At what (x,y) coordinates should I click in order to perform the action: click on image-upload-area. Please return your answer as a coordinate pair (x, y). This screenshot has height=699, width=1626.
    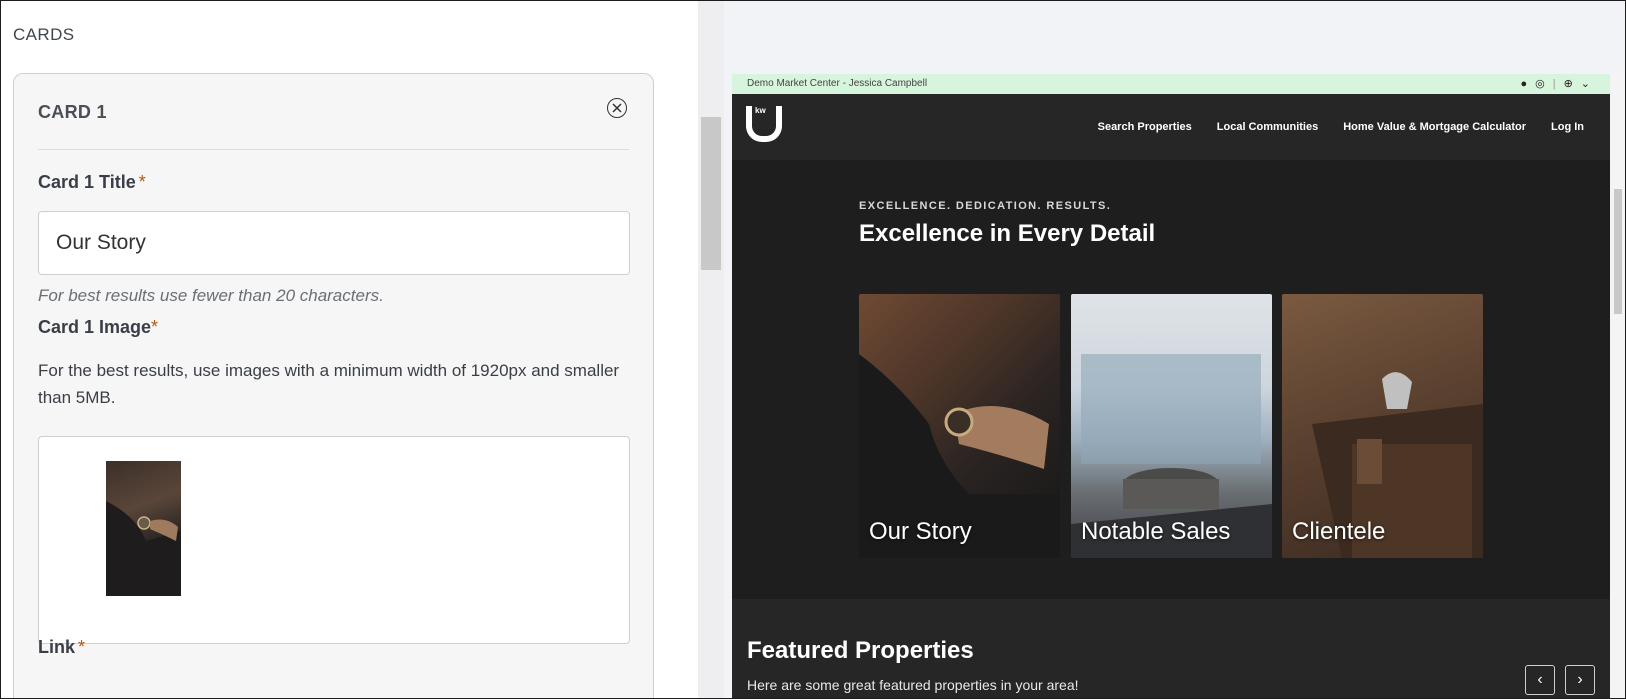
    Looking at the image, I should click on (334, 540).